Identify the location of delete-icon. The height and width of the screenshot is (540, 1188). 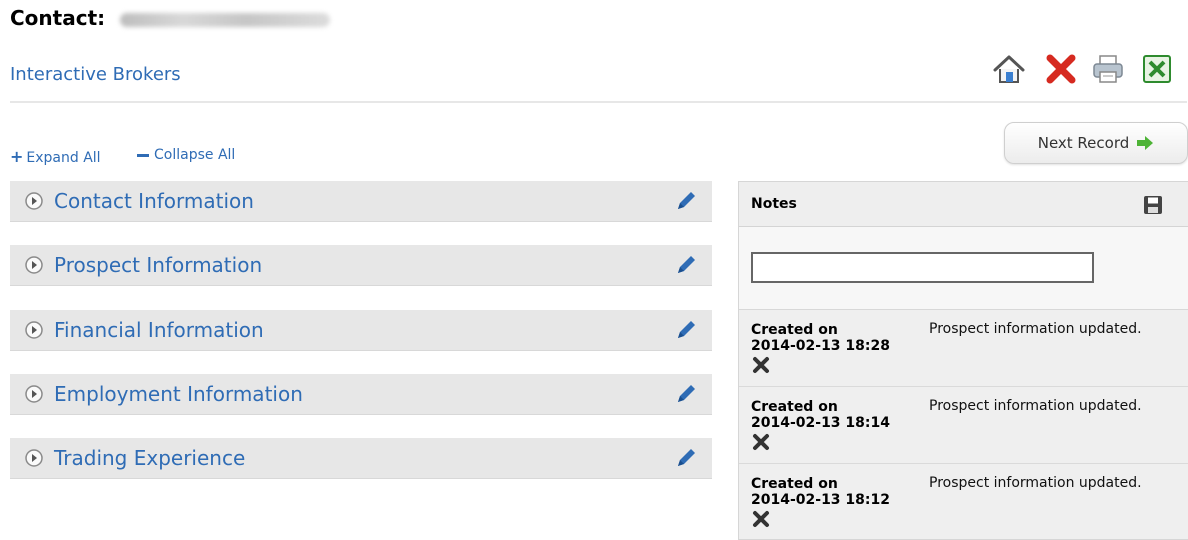
(1061, 69).